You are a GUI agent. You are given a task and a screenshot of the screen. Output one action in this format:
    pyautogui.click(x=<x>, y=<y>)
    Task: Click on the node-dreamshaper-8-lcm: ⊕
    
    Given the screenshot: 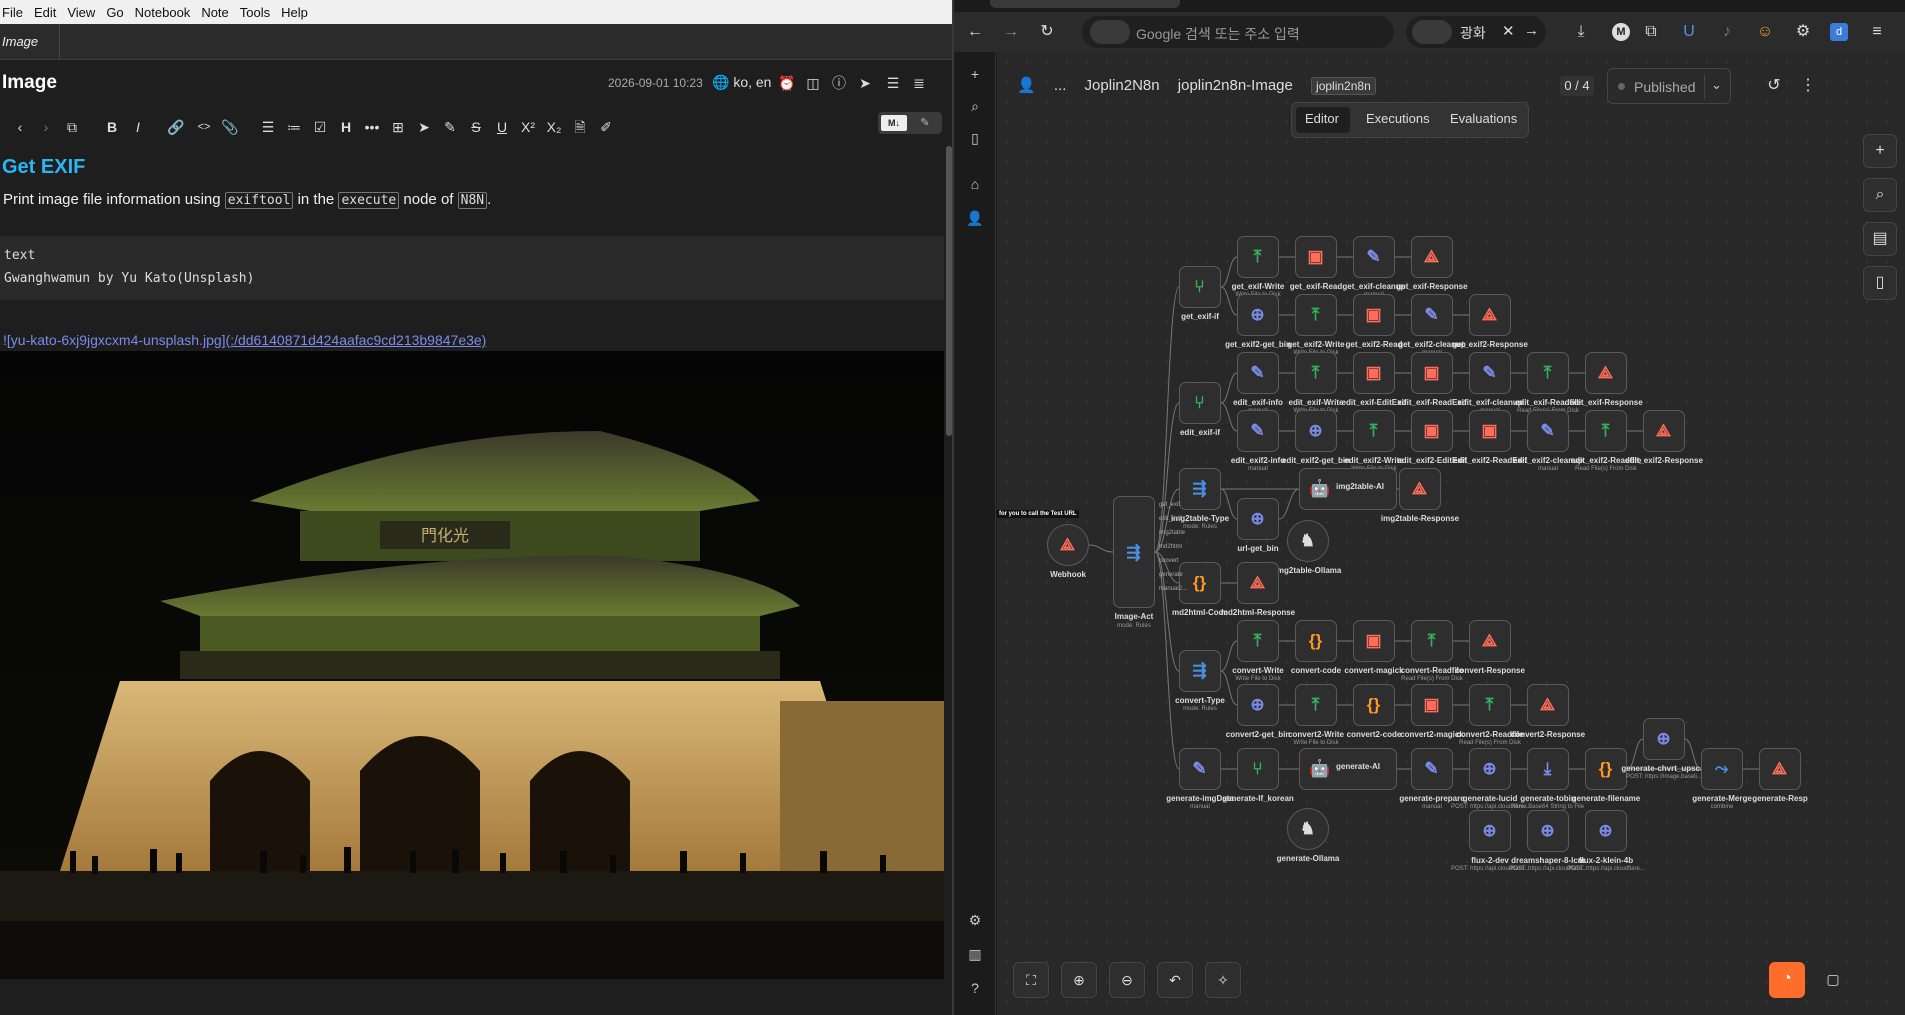 What is the action you would take?
    pyautogui.click(x=1548, y=831)
    